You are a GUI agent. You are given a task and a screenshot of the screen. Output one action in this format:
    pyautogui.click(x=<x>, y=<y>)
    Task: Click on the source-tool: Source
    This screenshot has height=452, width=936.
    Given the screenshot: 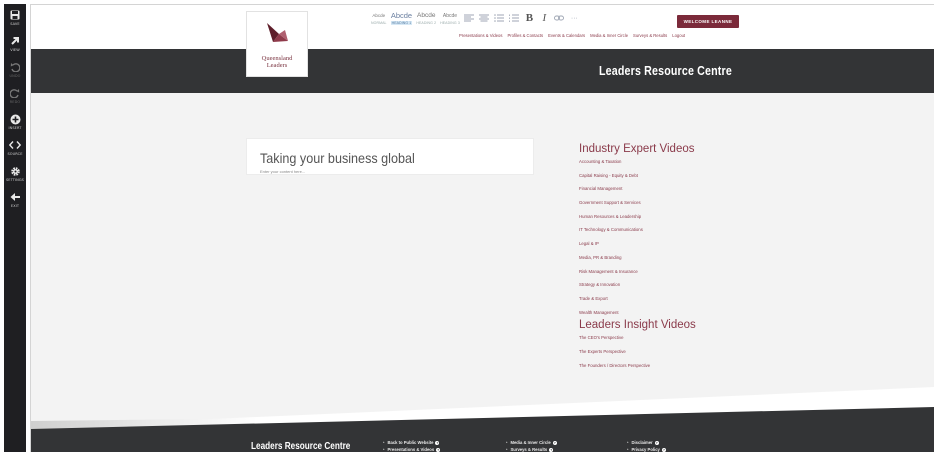 What is the action you would take?
    pyautogui.click(x=15, y=151)
    